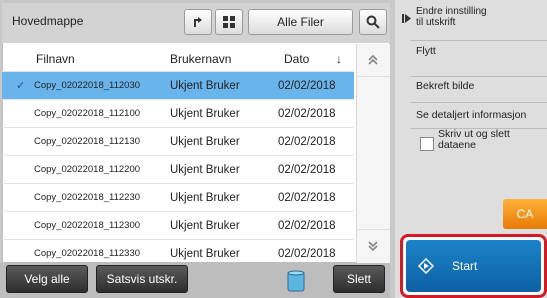 The width and height of the screenshot is (547, 298). I want to click on scroll-down-button, so click(373, 245).